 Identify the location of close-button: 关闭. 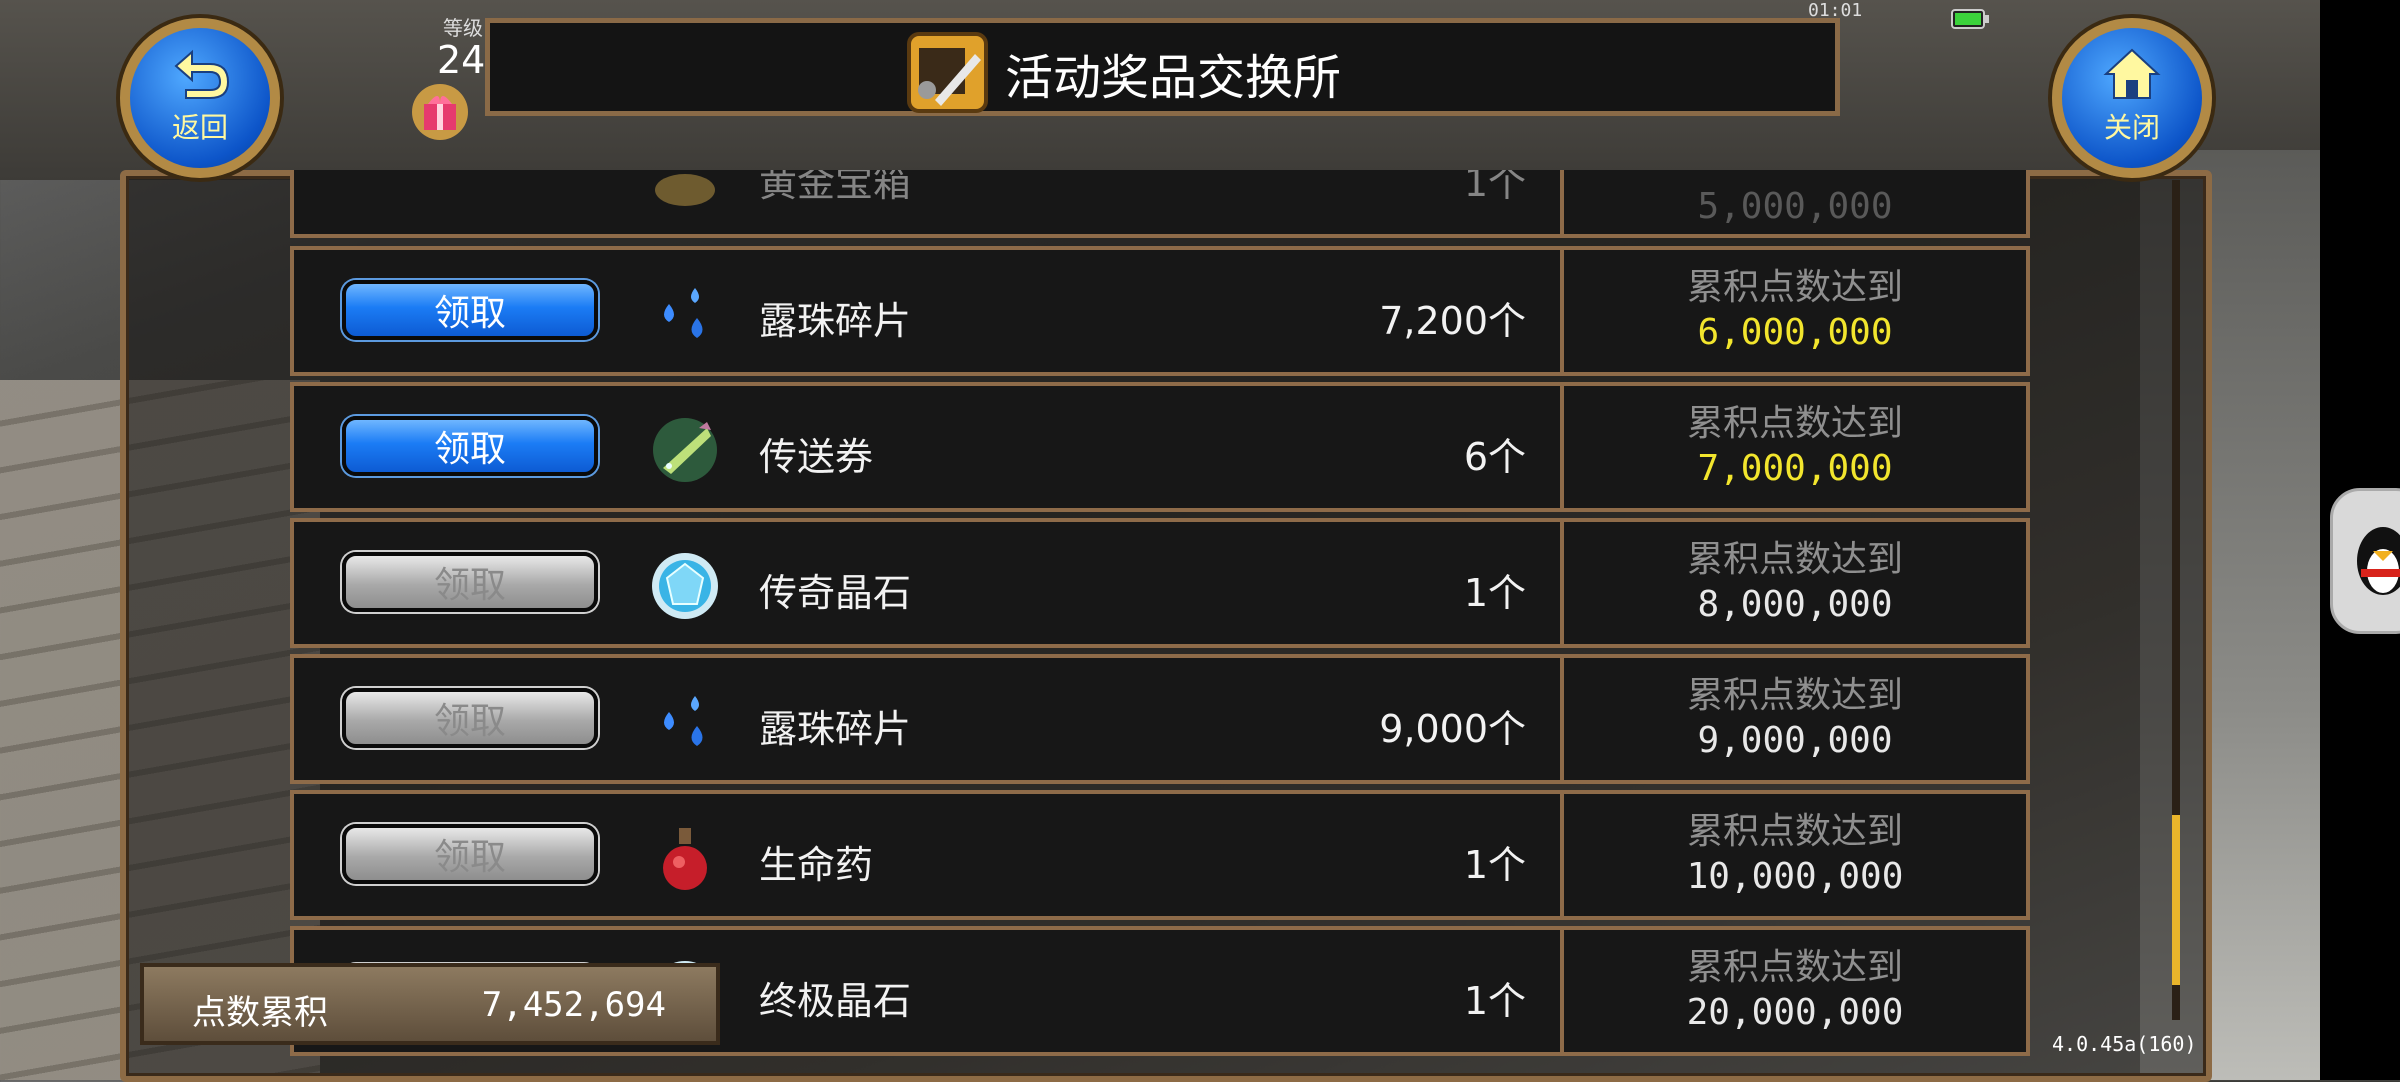
(2132, 98).